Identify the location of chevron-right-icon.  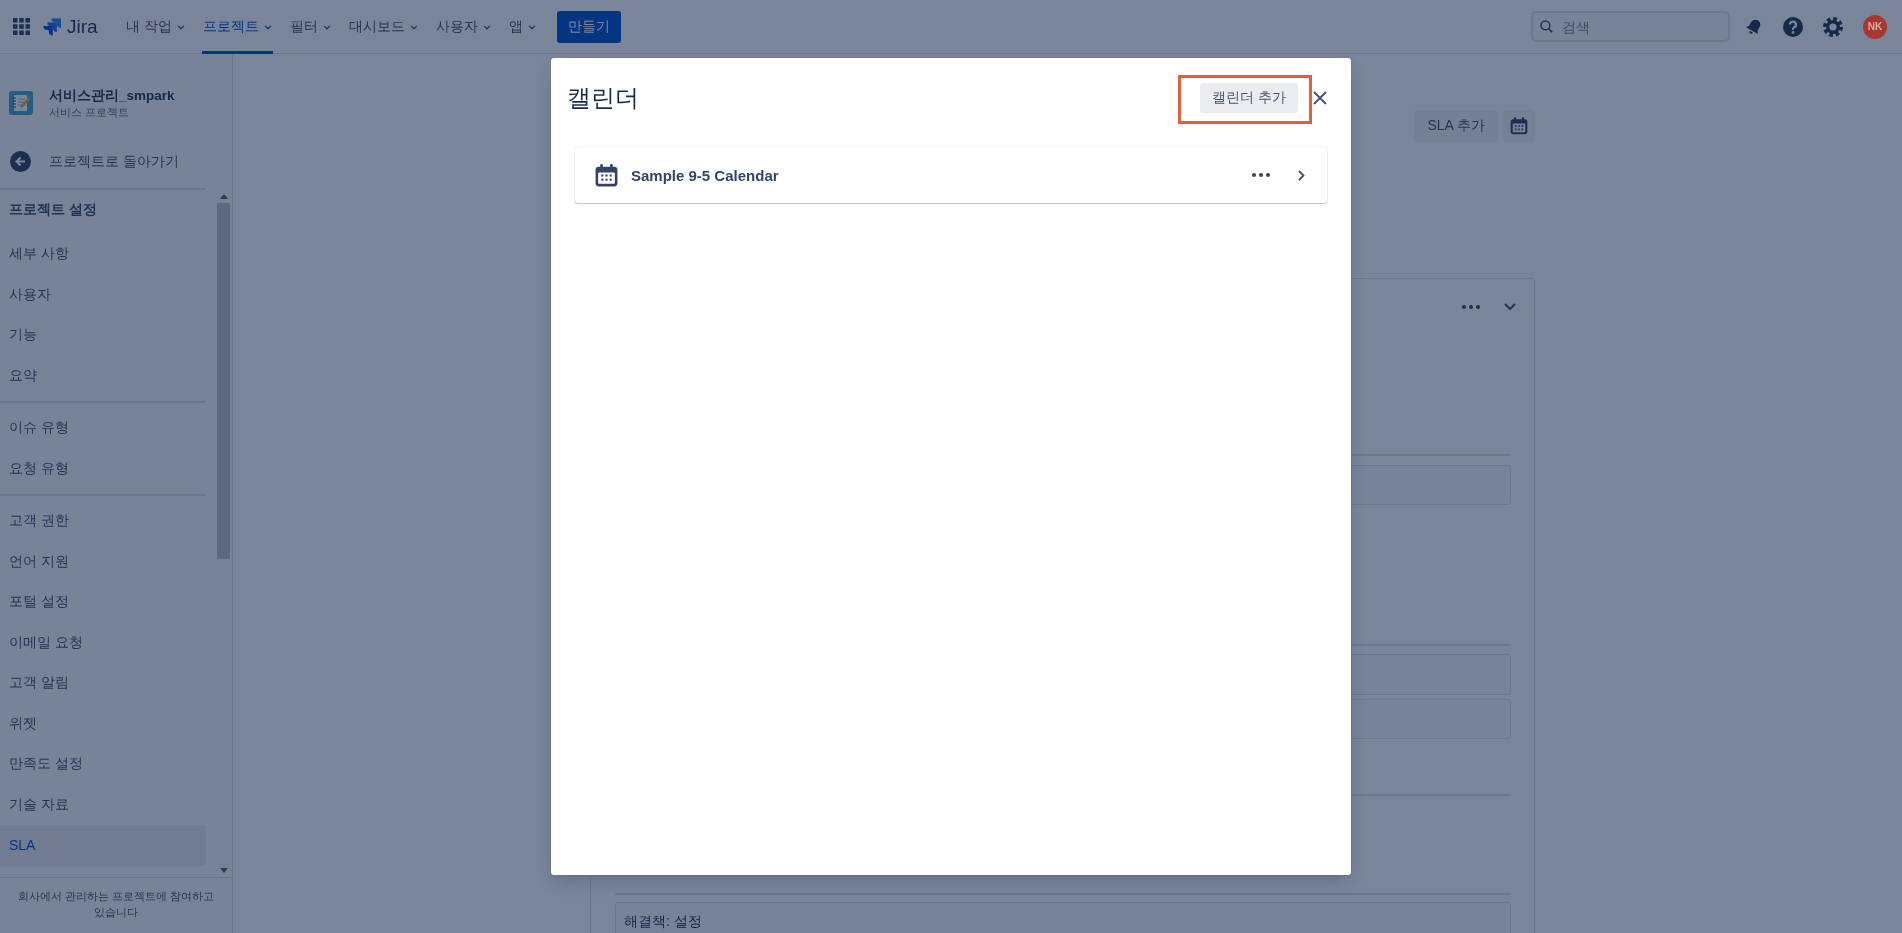
(1301, 175).